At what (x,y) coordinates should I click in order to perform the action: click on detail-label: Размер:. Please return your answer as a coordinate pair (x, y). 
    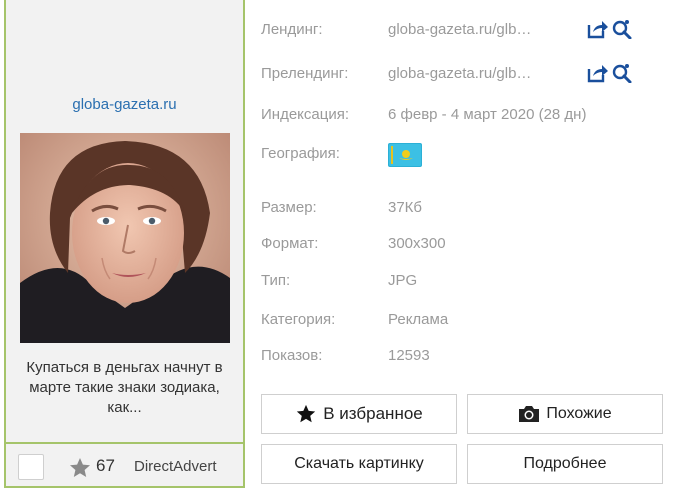
    Looking at the image, I should click on (289, 207).